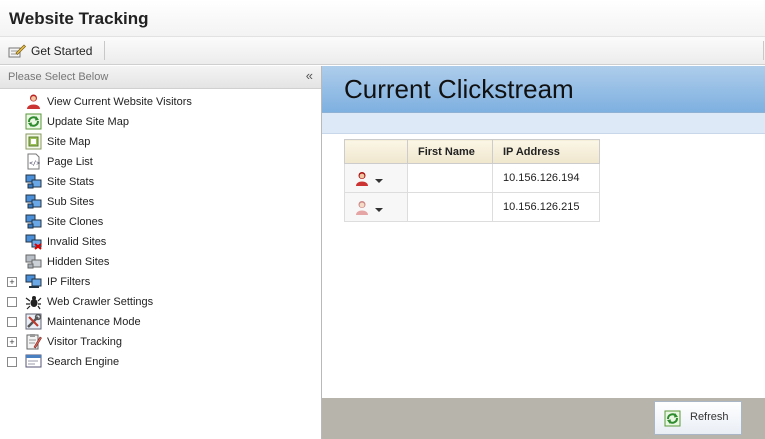  I want to click on nav-item-label: Invalid Sites, so click(77, 242).